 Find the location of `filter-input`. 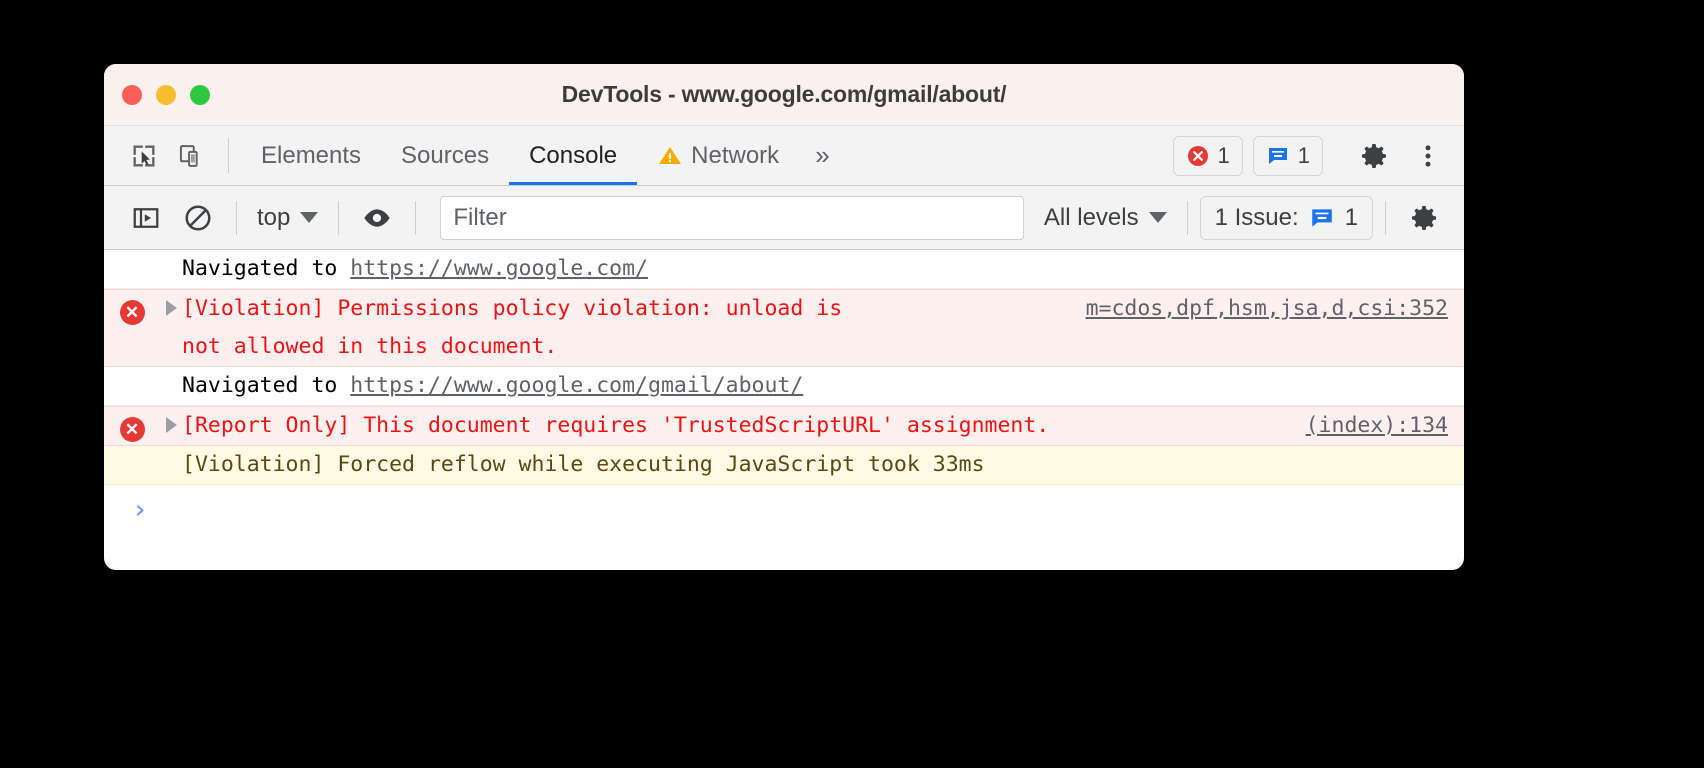

filter-input is located at coordinates (732, 217).